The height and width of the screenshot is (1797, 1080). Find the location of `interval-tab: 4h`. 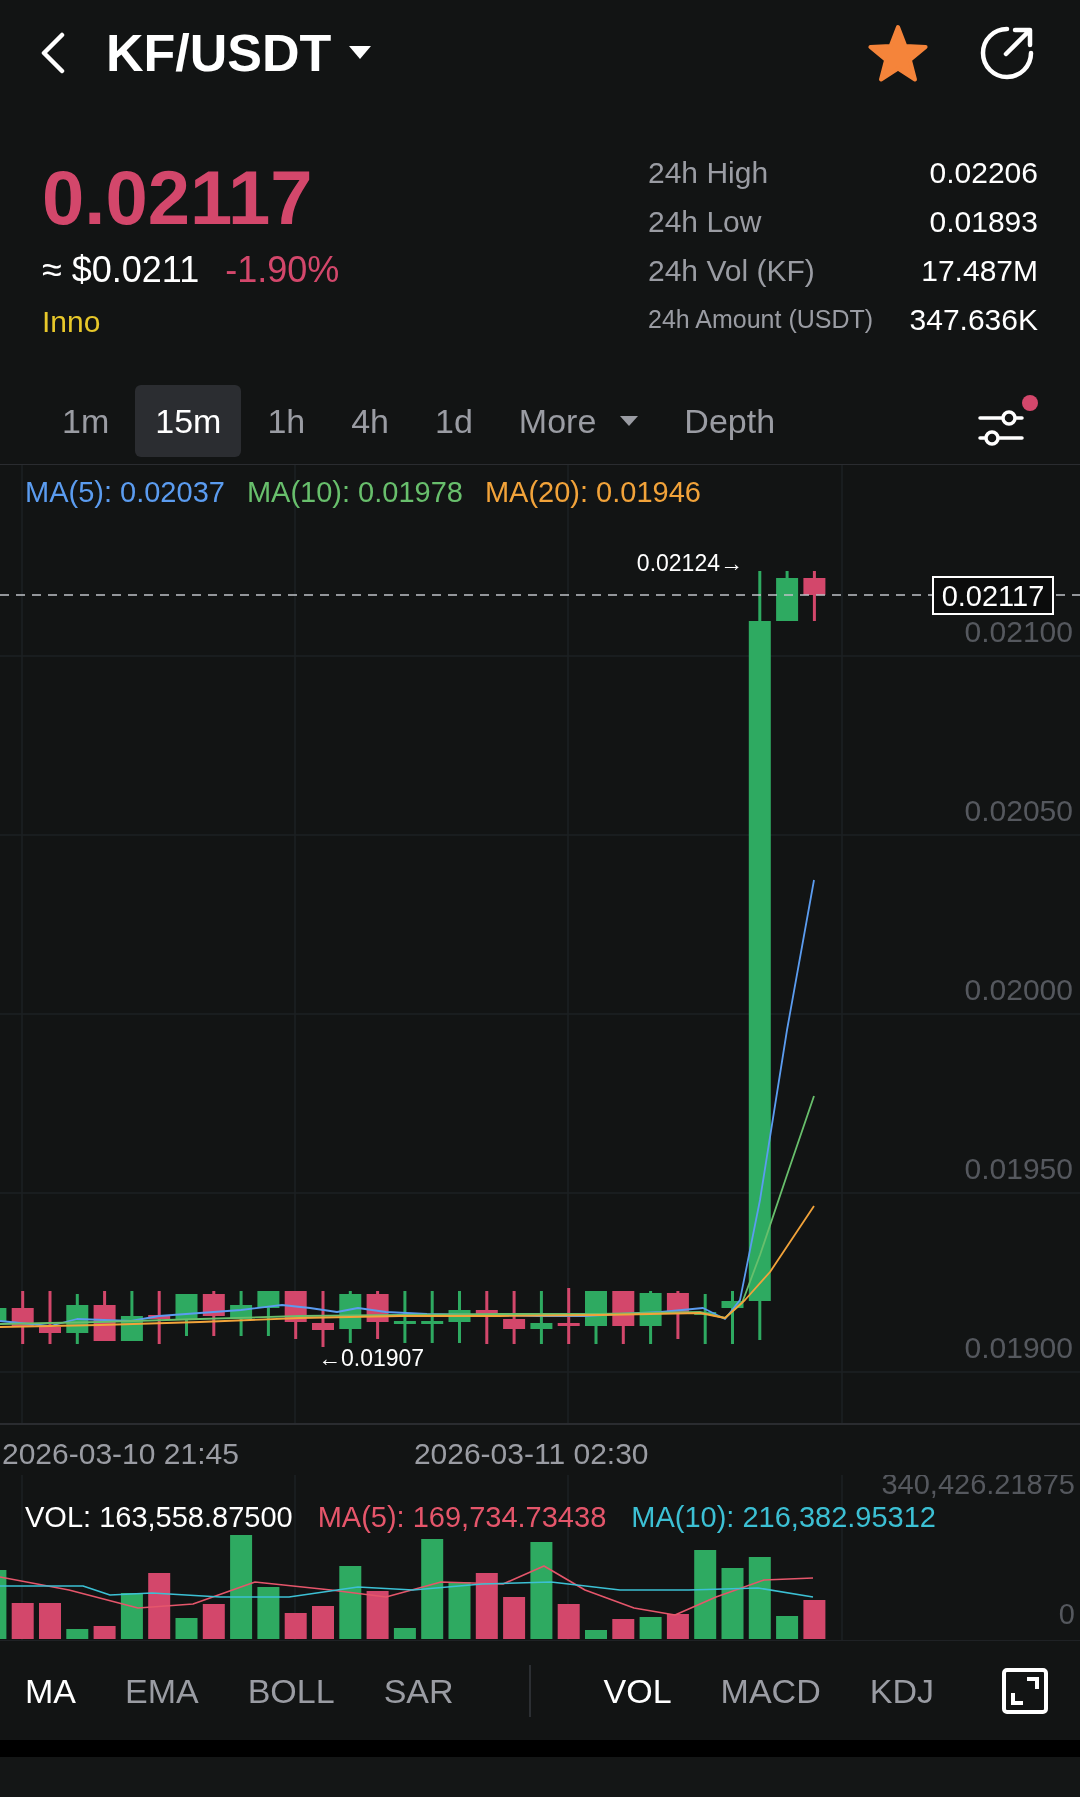

interval-tab: 4h is located at coordinates (370, 421).